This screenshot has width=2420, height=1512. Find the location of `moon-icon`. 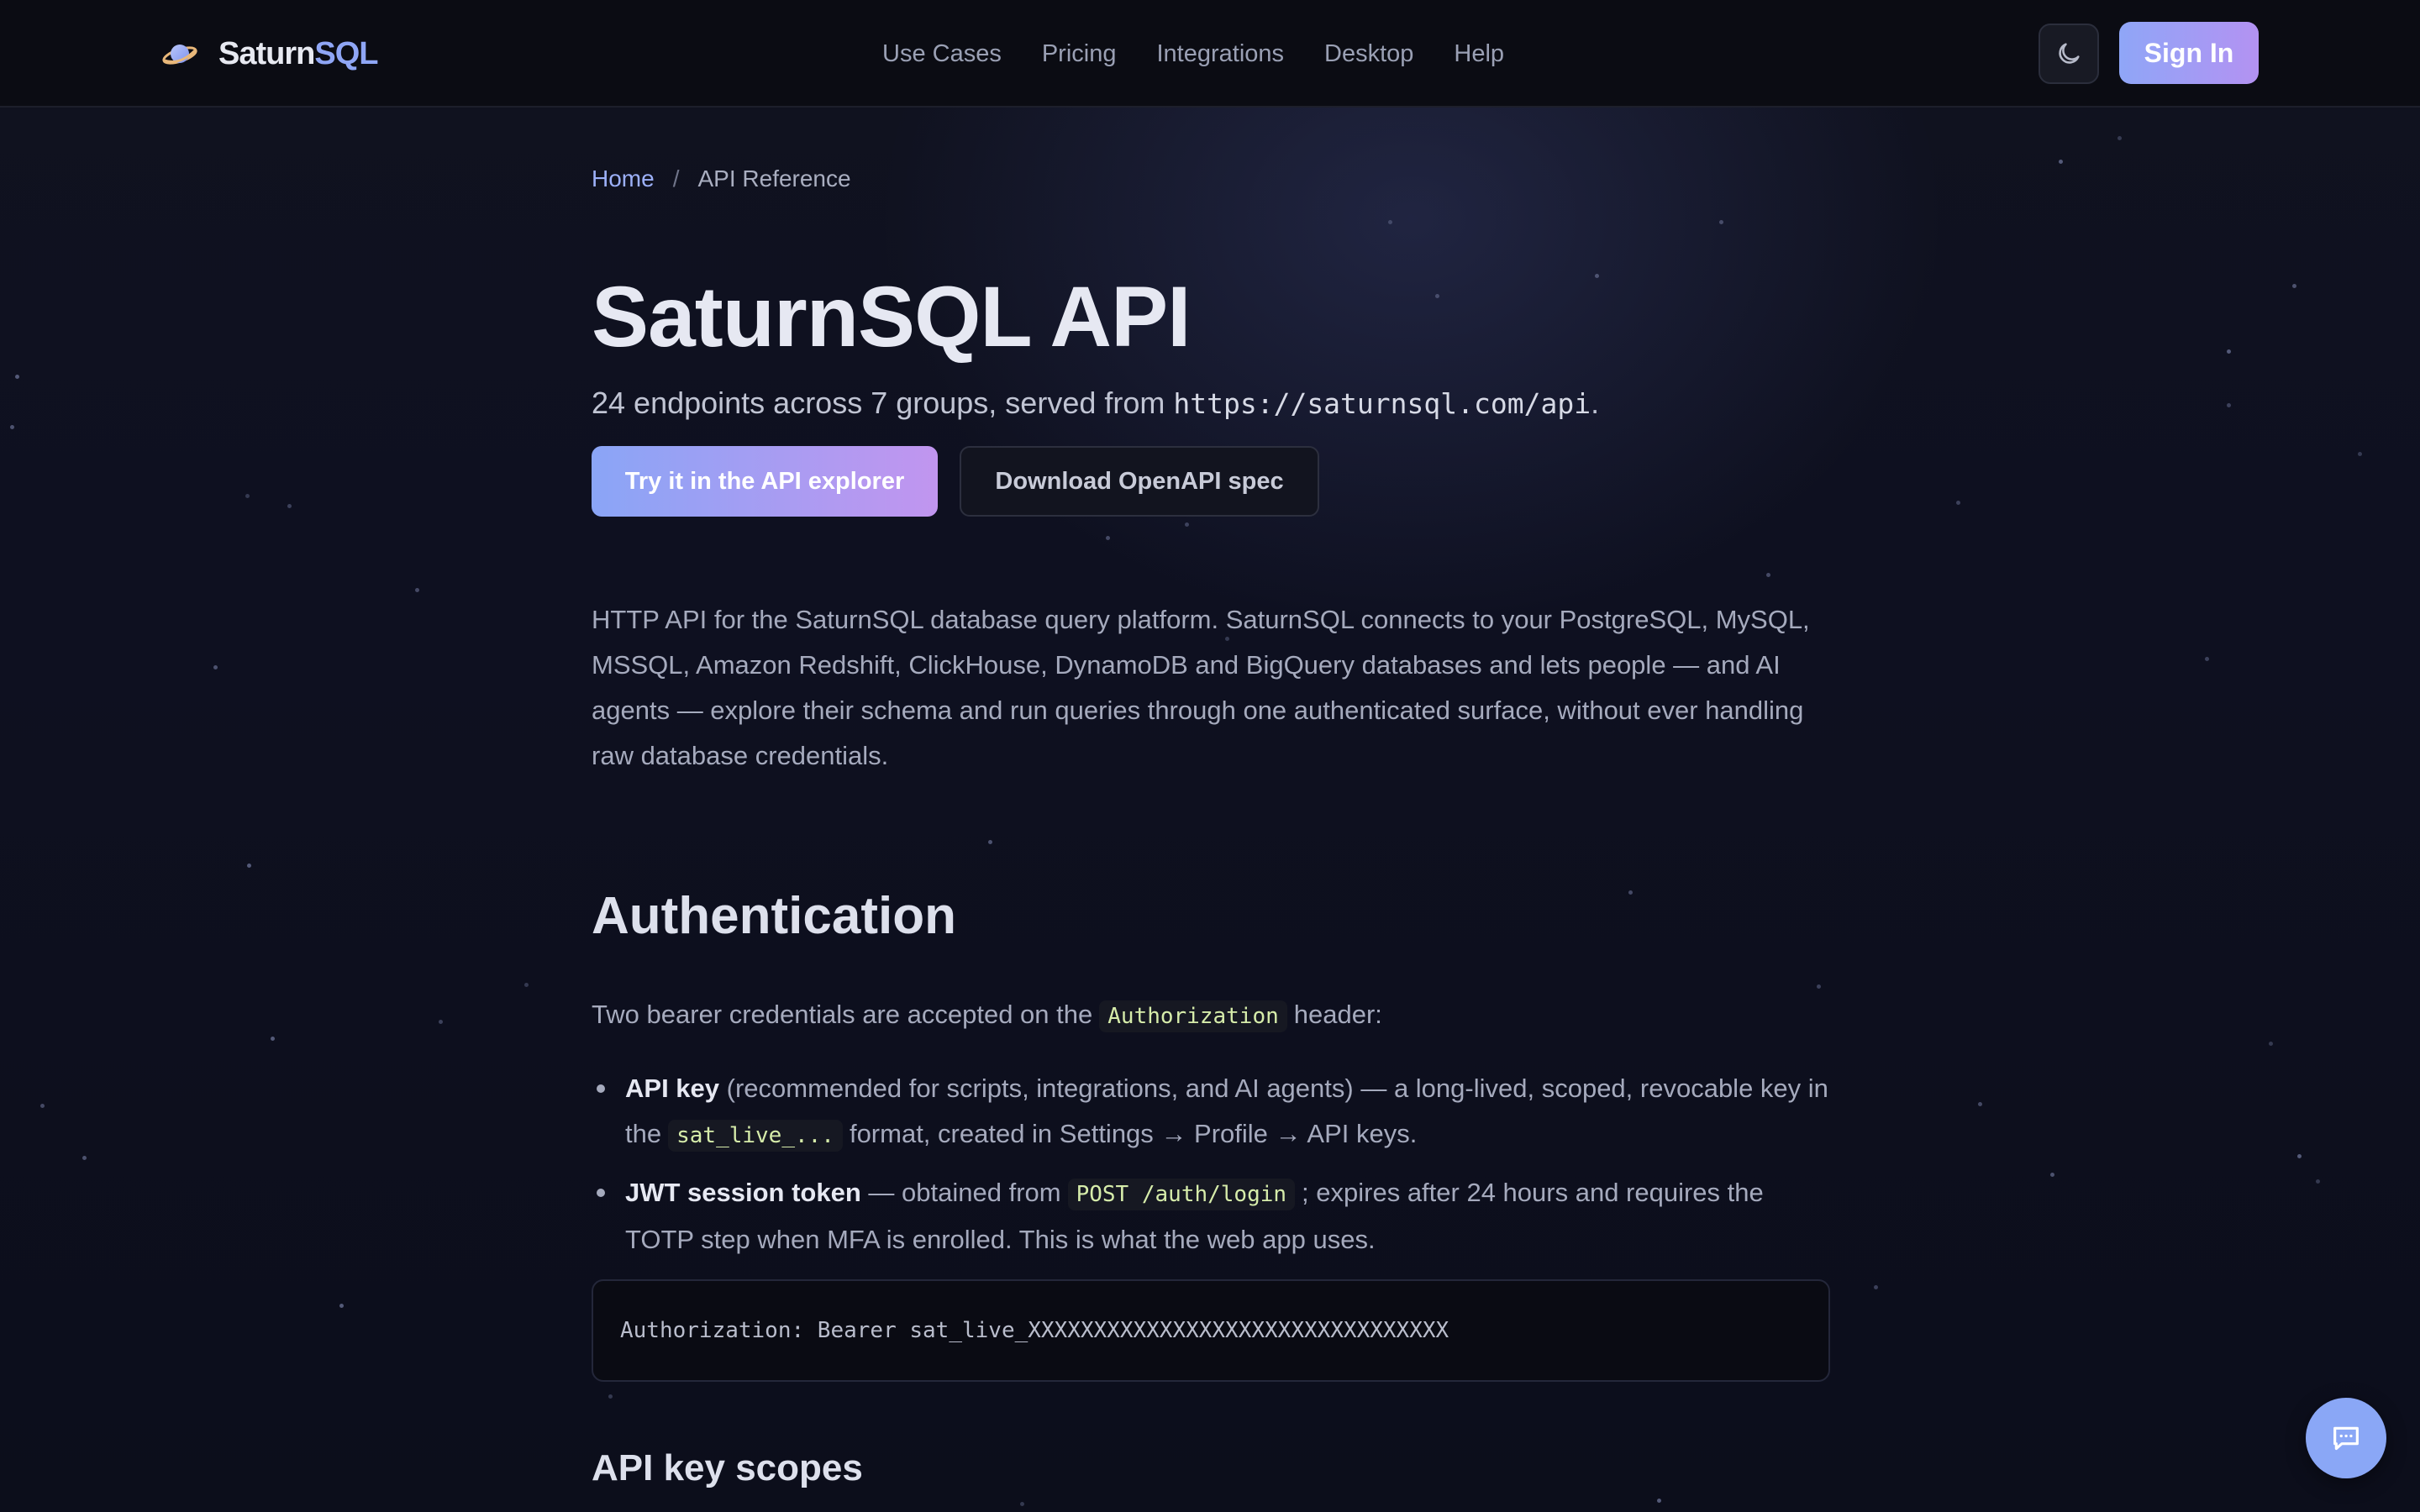

moon-icon is located at coordinates (2069, 53).